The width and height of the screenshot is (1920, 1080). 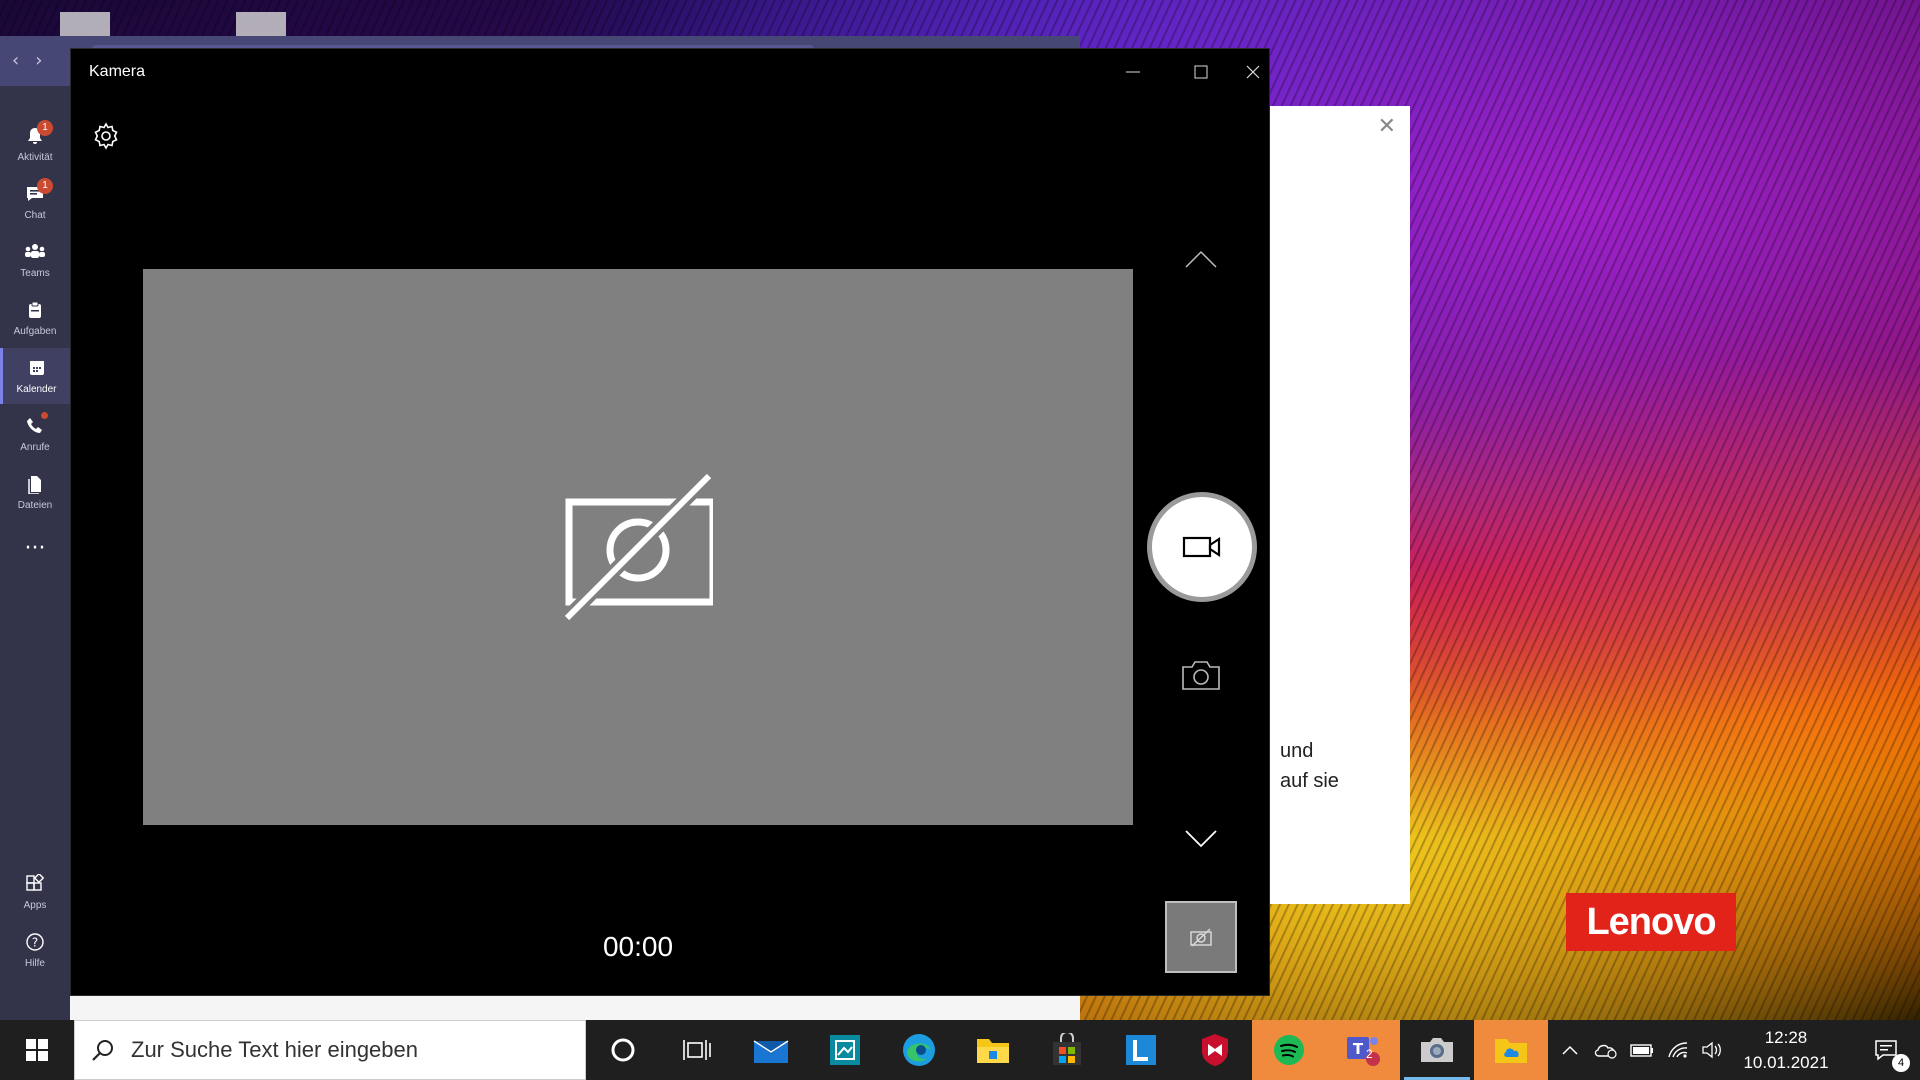 What do you see at coordinates (27, 60) in the screenshot?
I see `teams-nav-arrows: ‹ ›` at bounding box center [27, 60].